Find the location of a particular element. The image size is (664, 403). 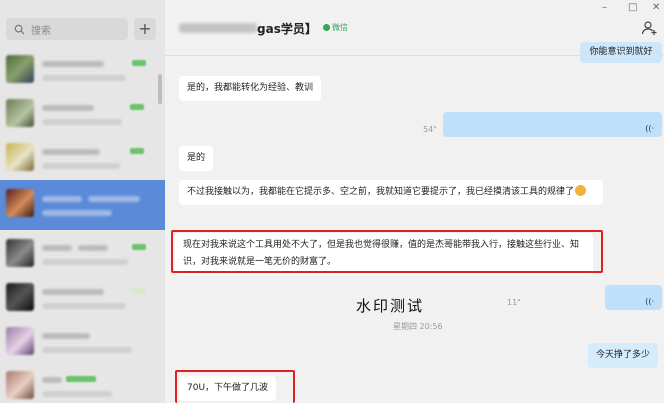

minimize-button: – is located at coordinates (604, 7).